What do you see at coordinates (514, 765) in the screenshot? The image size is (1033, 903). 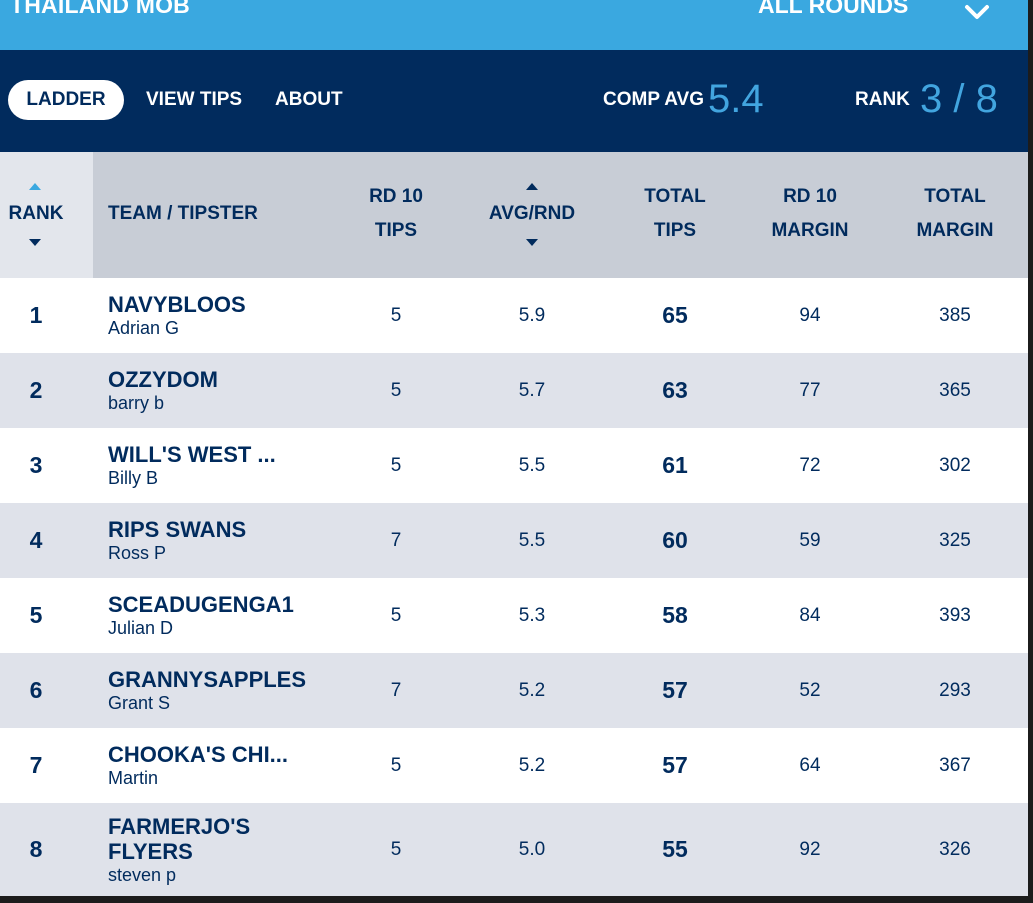 I see `table-row: 7 CHOOKA'S CHI... Martin 5 5.2 57 64 367` at bounding box center [514, 765].